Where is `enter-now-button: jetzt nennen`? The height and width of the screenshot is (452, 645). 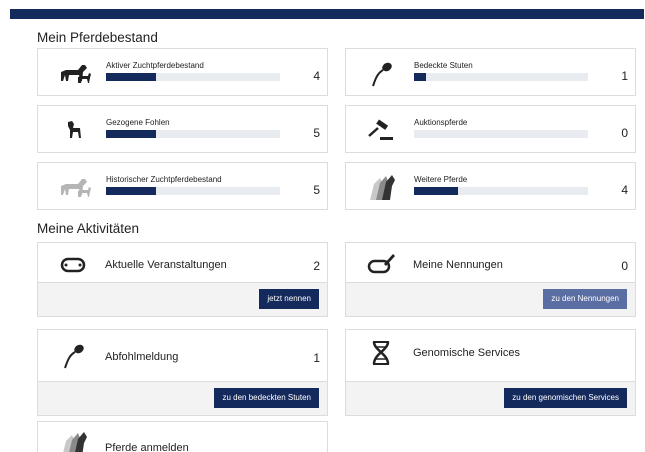
enter-now-button: jetzt nennen is located at coordinates (289, 299).